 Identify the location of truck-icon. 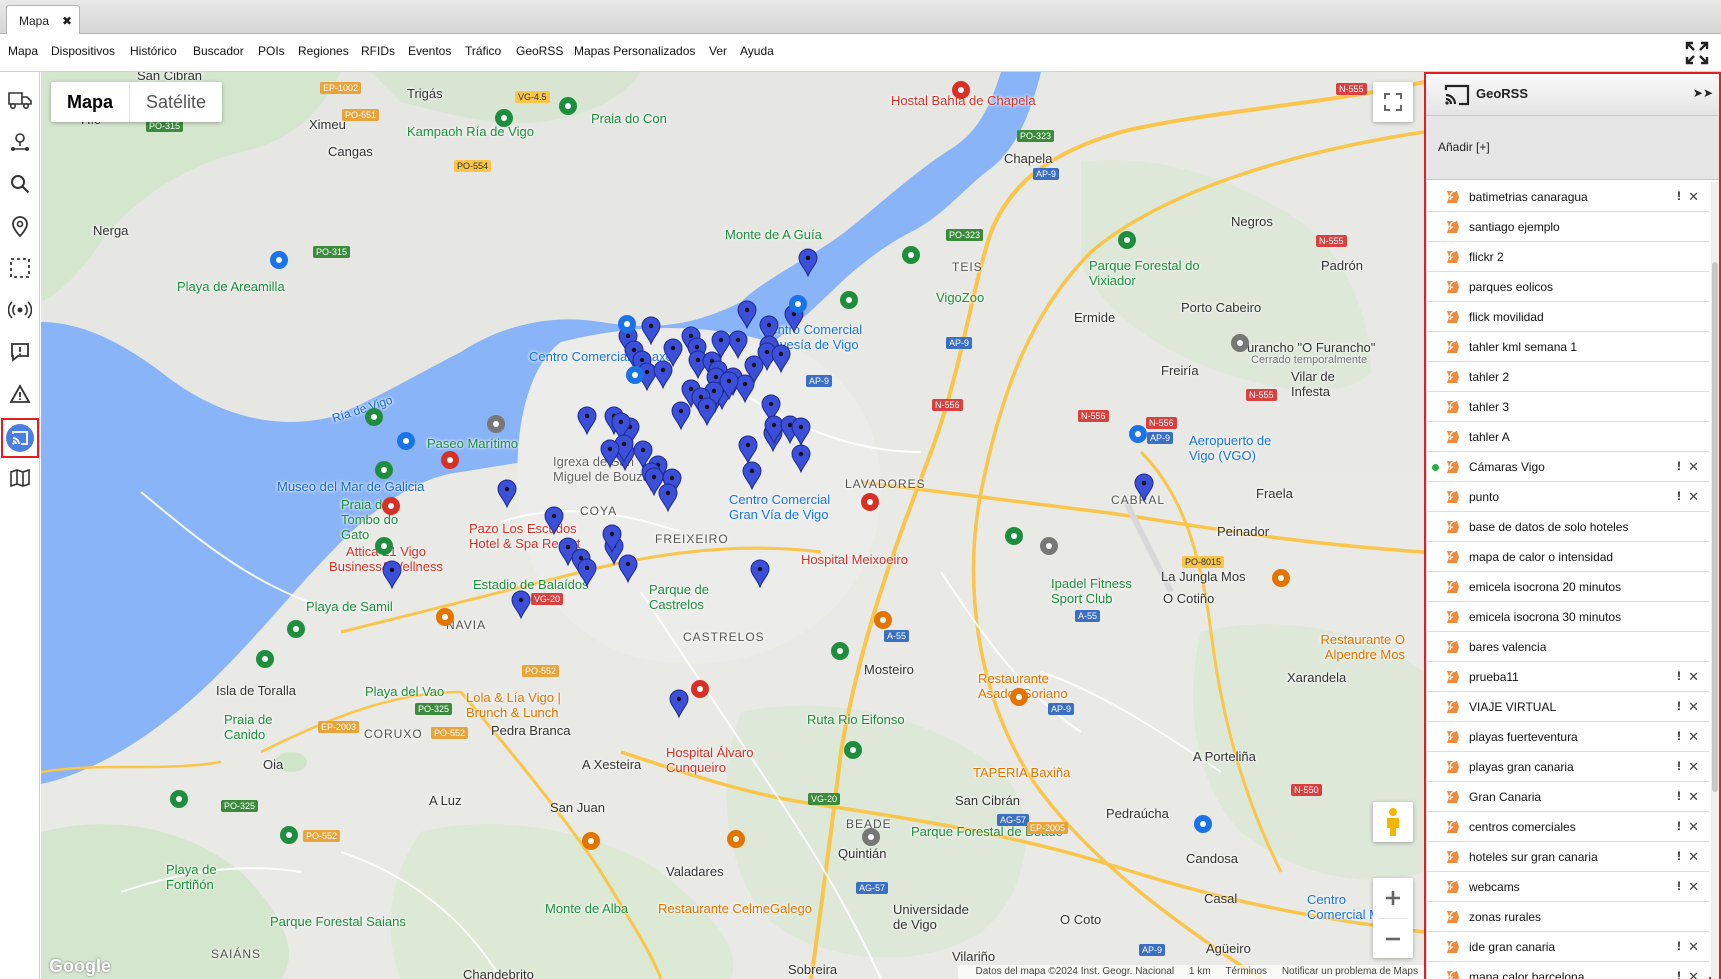
(20, 100).